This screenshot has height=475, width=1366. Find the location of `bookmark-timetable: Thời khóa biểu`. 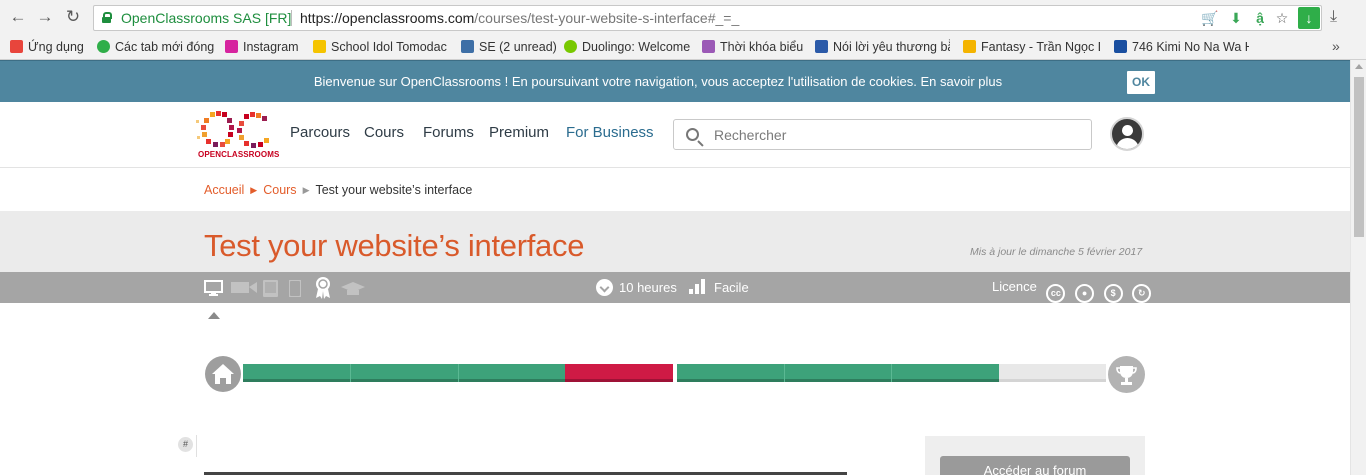

bookmark-timetable: Thời khóa biểu is located at coordinates (753, 47).